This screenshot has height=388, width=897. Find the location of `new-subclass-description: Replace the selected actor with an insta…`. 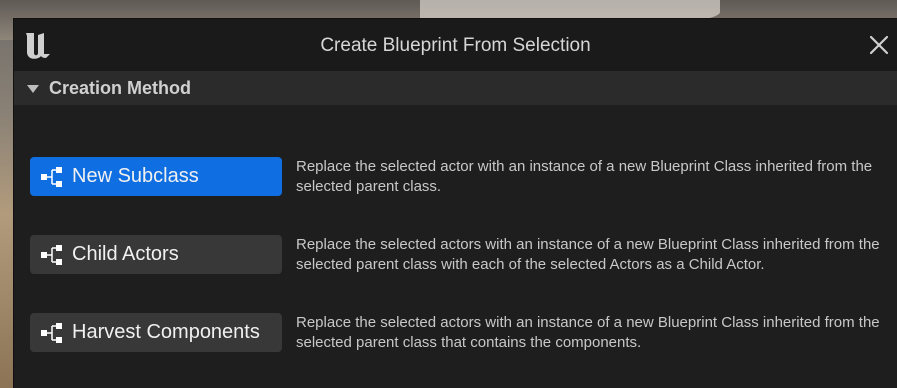

new-subclass-description: Replace the selected actor with an insta… is located at coordinates (584, 176).